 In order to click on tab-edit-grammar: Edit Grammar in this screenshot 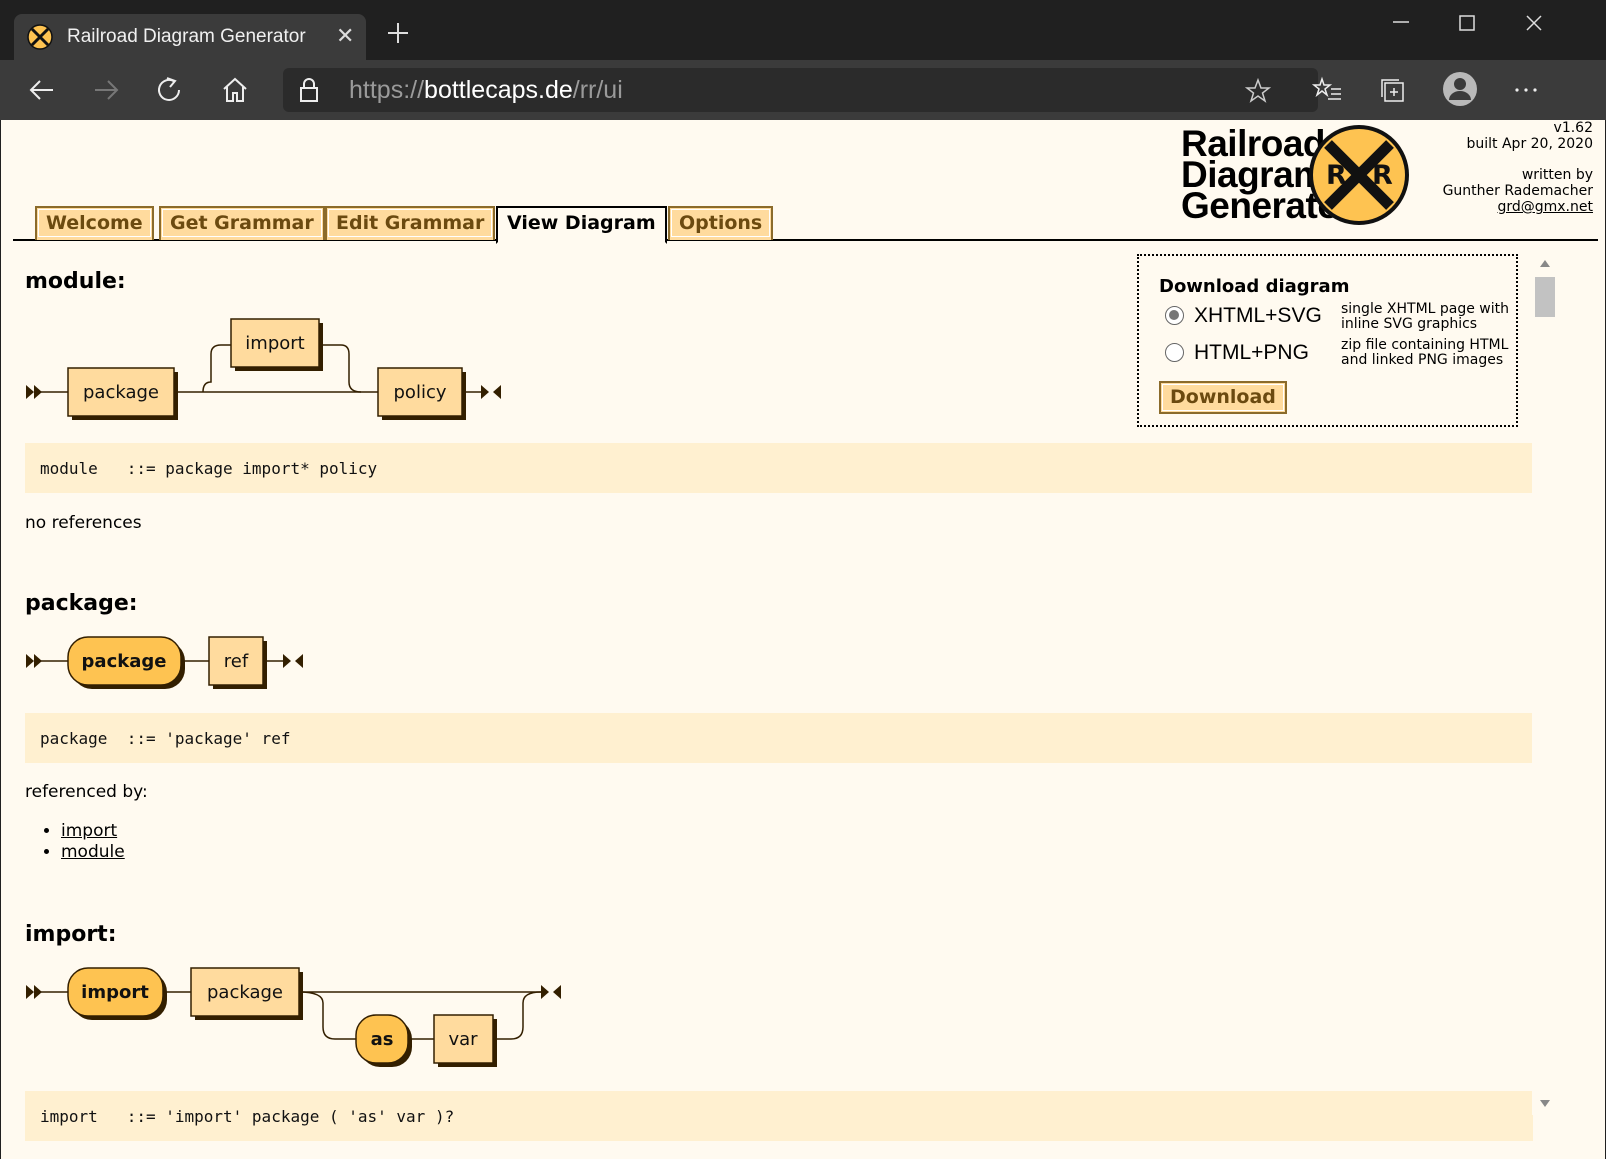, I will do `click(410, 223)`.